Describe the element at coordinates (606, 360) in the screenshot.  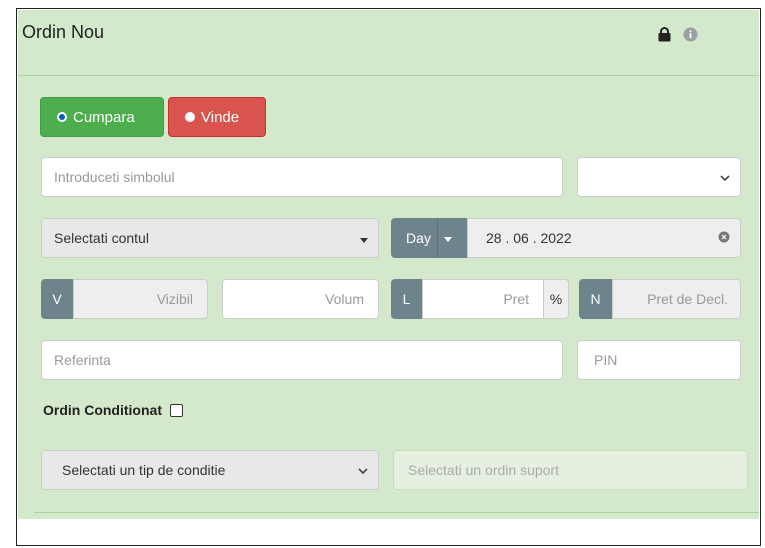
I see `pin-placeholder: PIN` at that location.